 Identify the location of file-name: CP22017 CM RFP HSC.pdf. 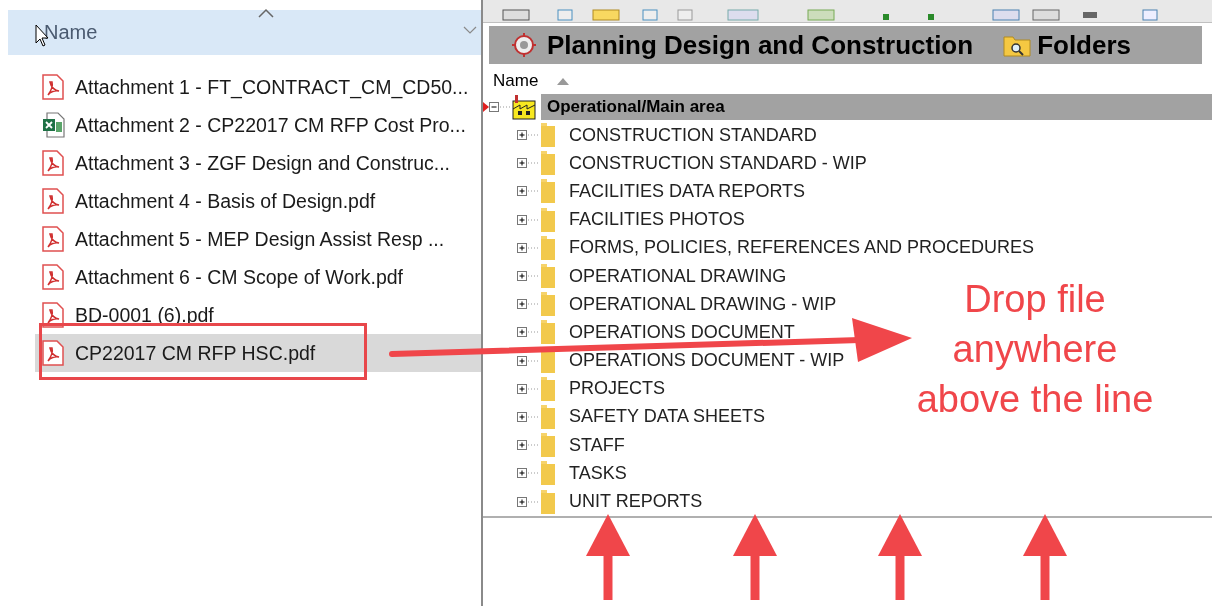
(195, 353).